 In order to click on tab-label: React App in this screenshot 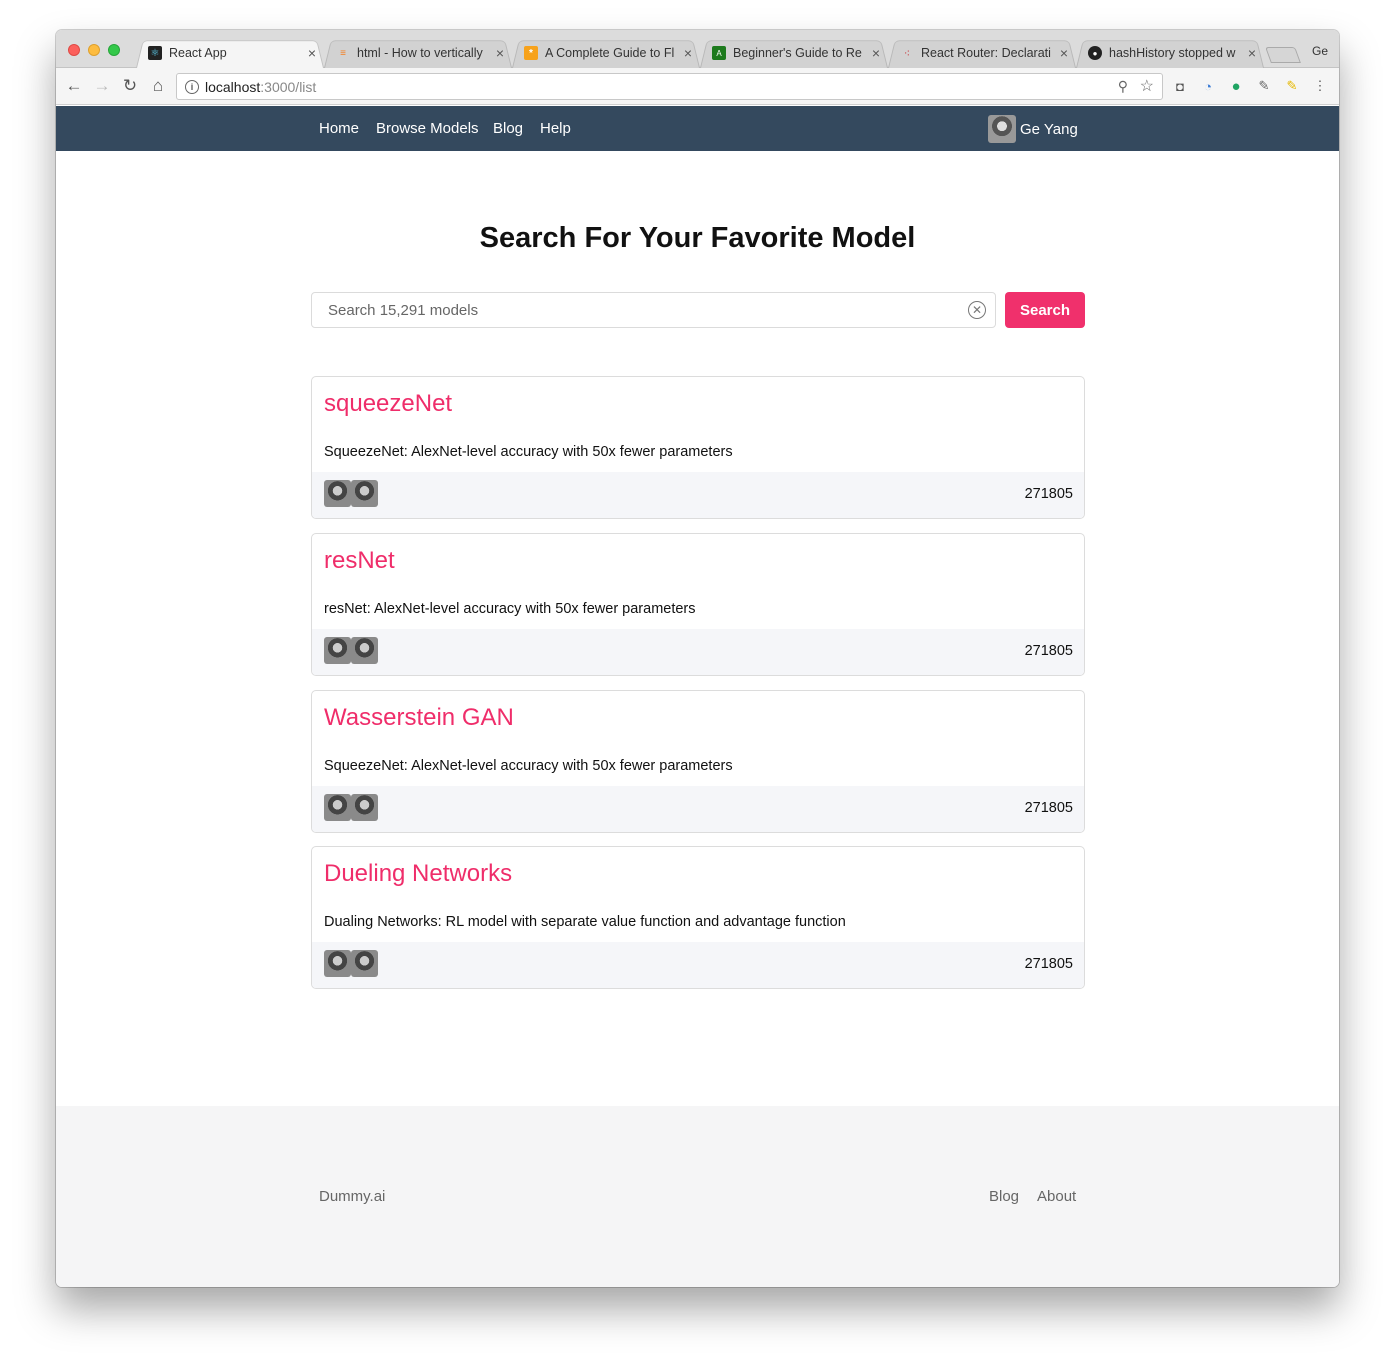, I will do `click(198, 53)`.